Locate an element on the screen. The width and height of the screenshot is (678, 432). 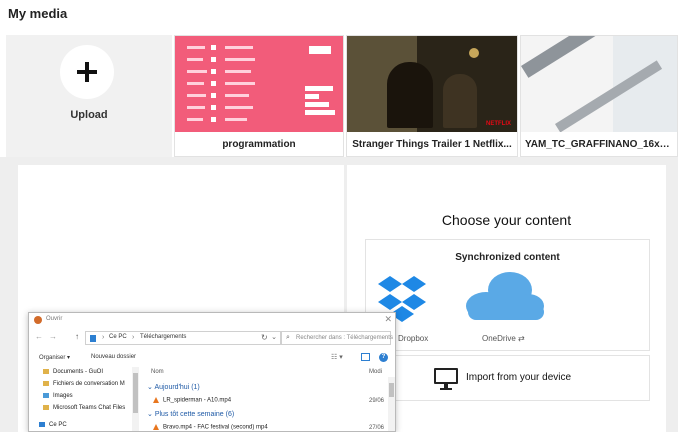
close-icon: ✕ is located at coordinates (388, 319).